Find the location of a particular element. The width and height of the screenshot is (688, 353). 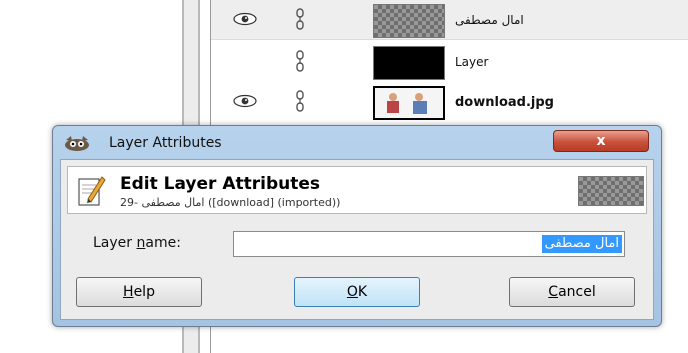

photo-thumbnail-image is located at coordinates (407, 103).